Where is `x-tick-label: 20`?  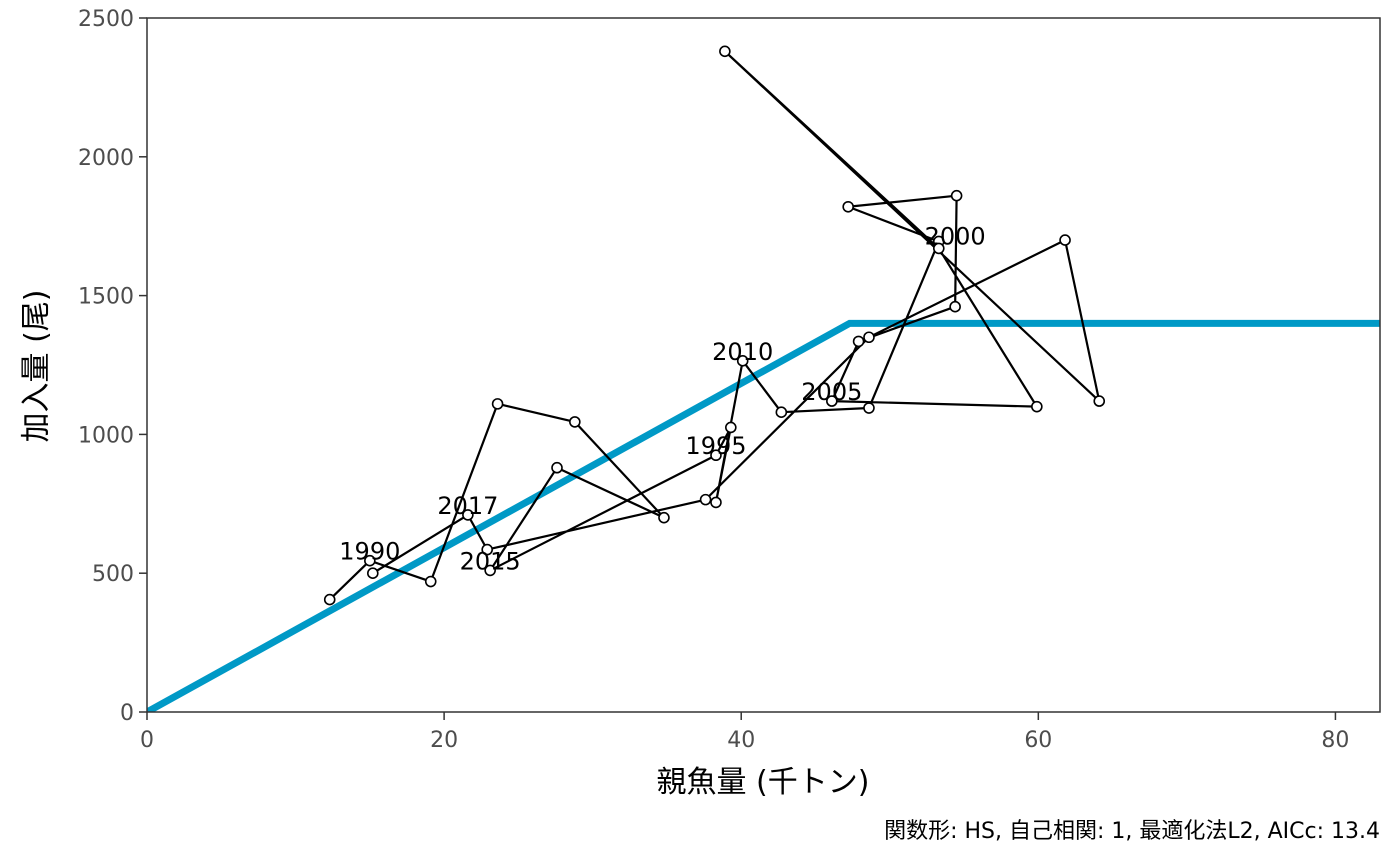
x-tick-label: 20 is located at coordinates (444, 740).